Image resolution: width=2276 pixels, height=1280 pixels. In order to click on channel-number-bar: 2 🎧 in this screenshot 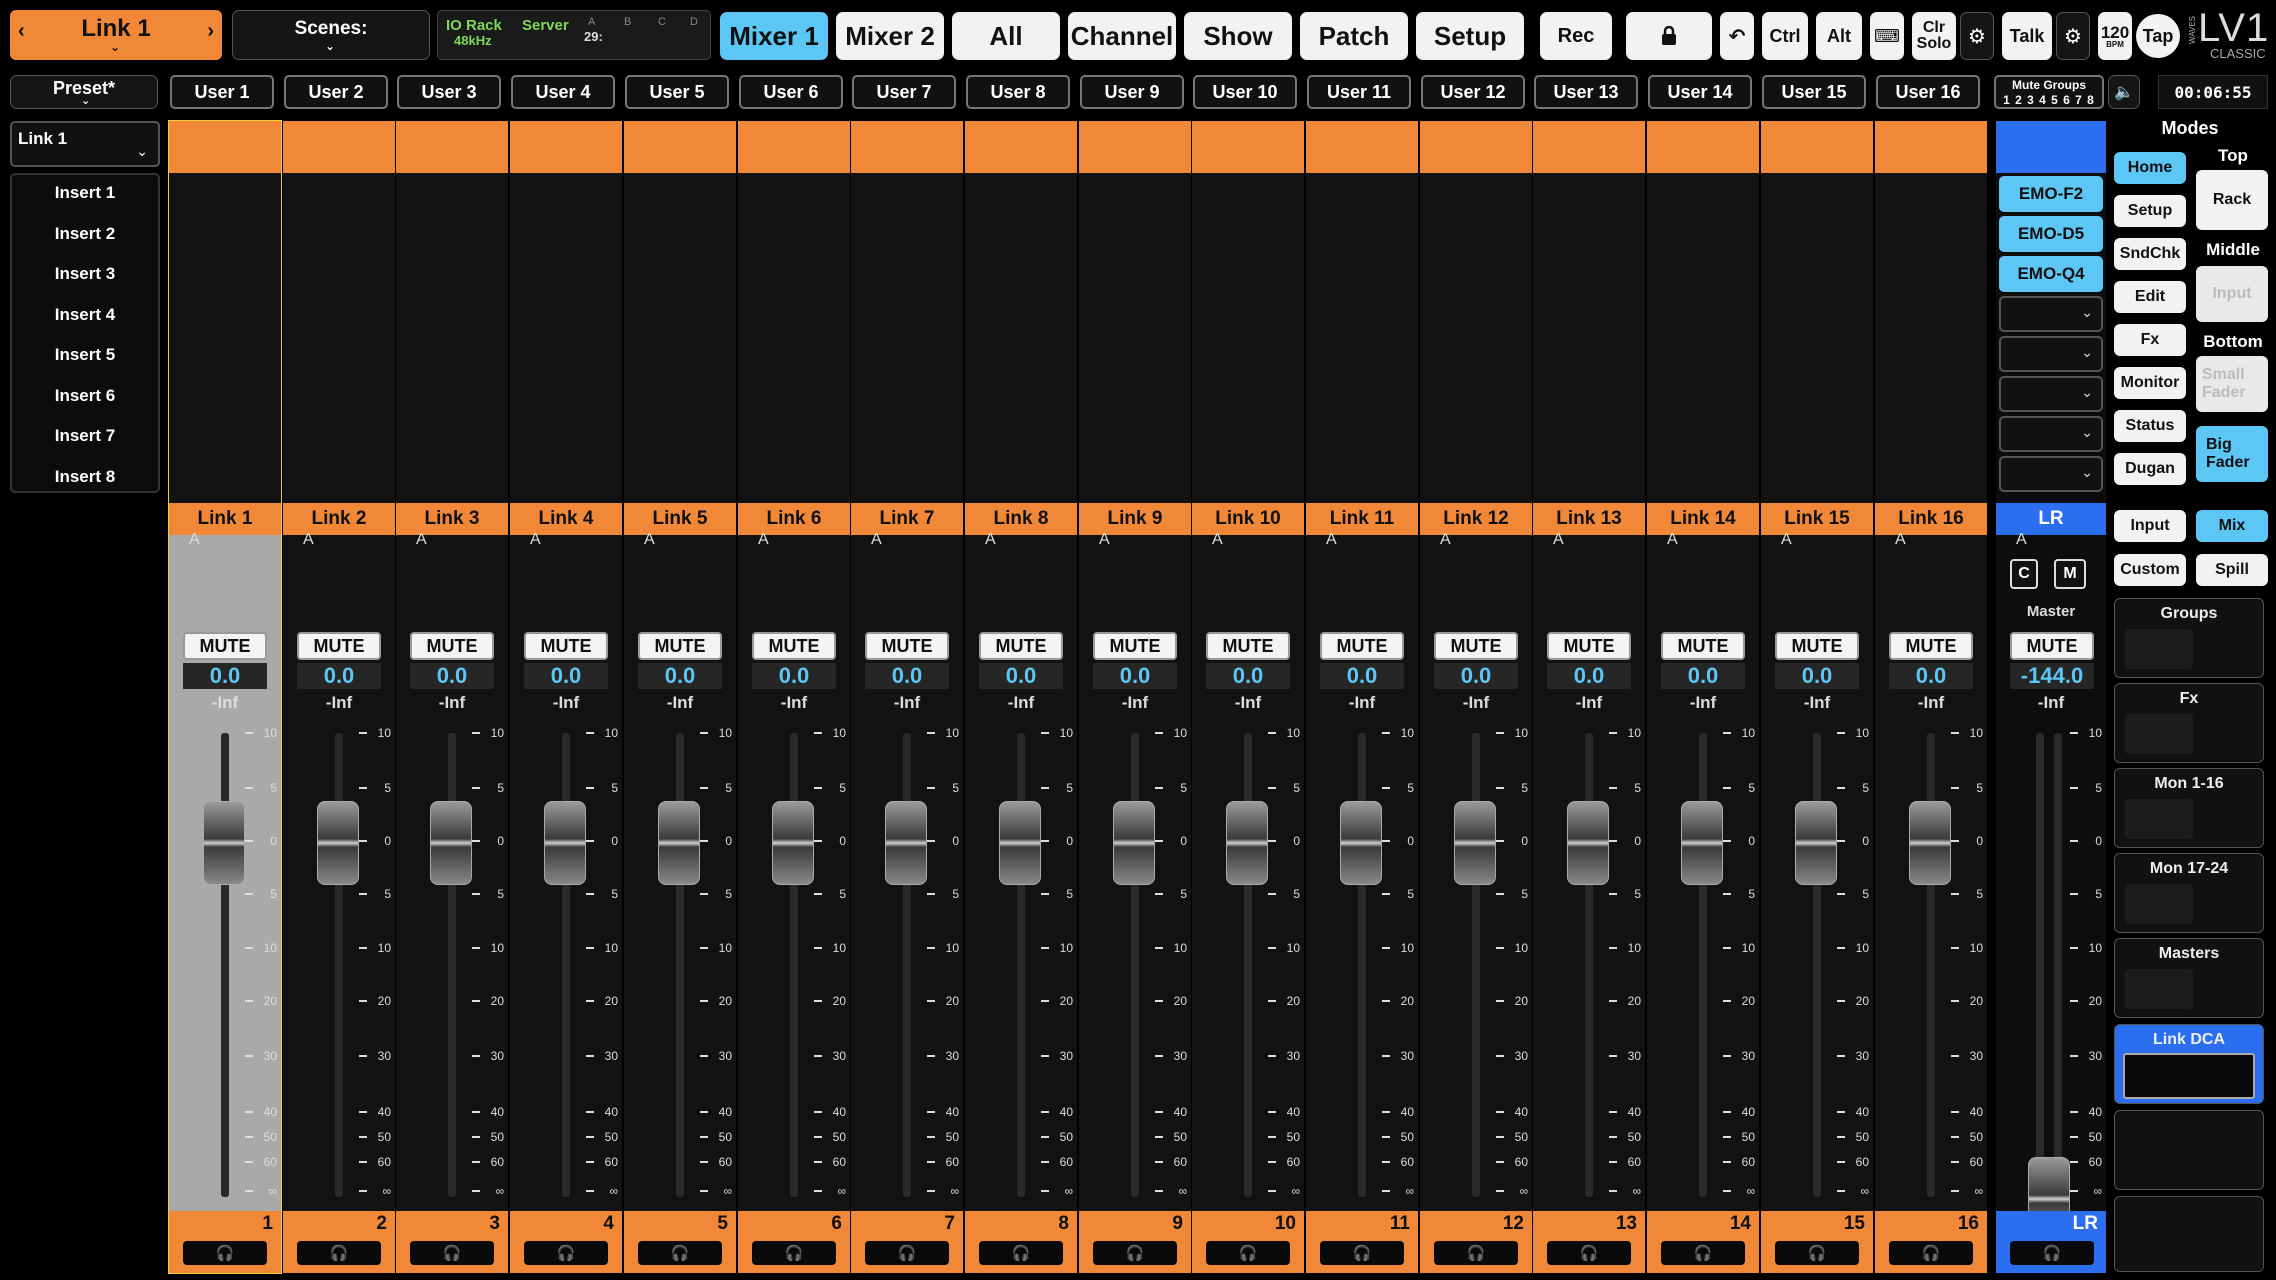, I will do `click(339, 1242)`.